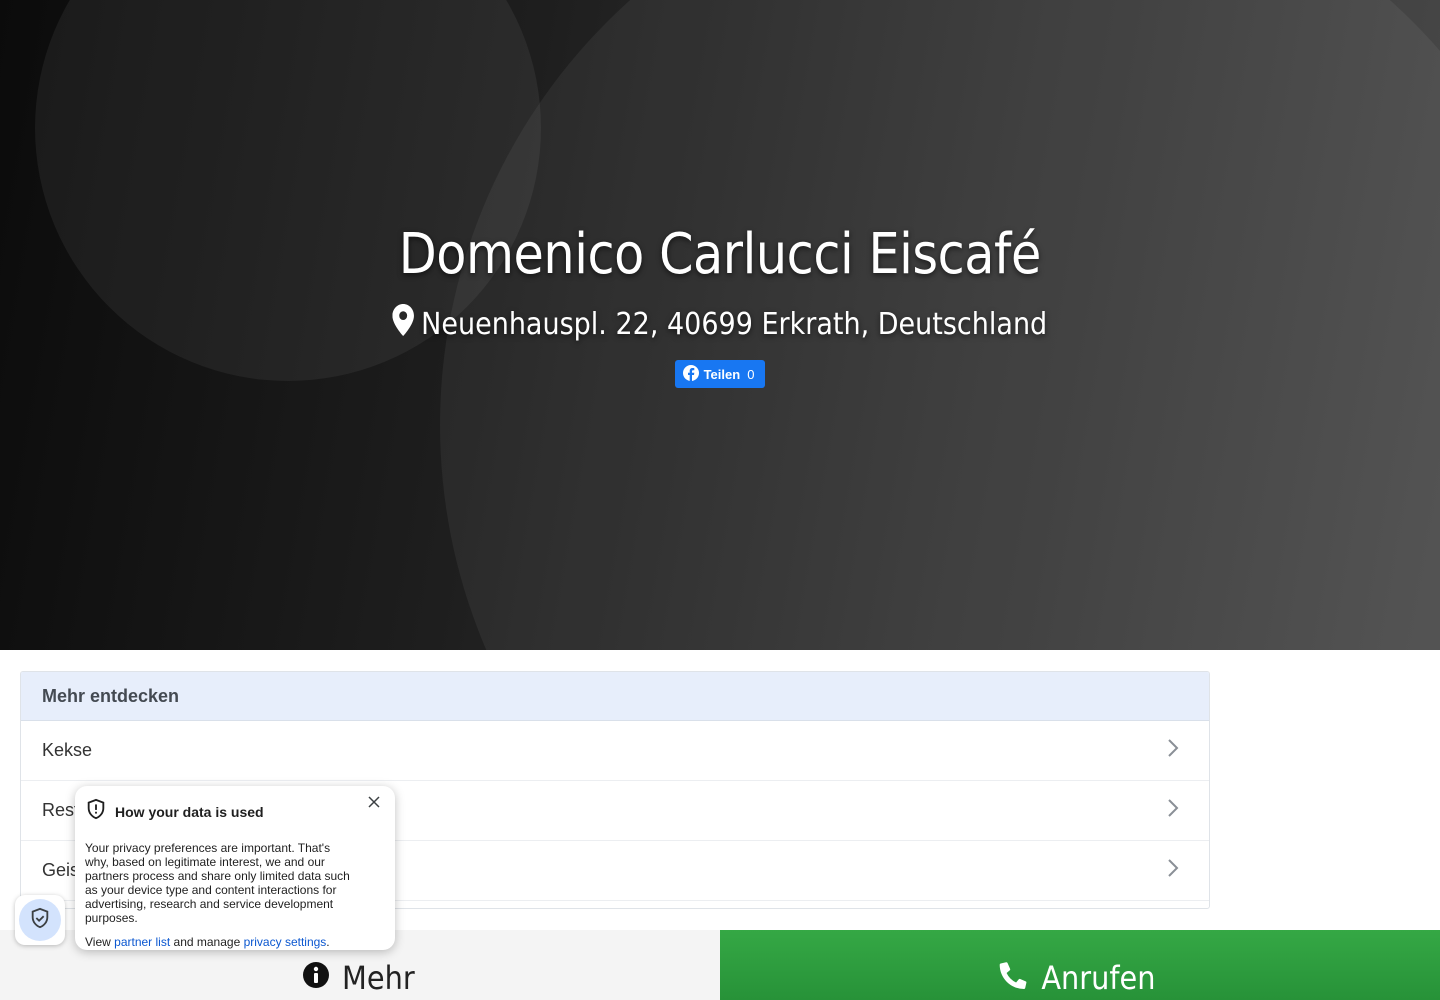 This screenshot has height=1000, width=1440. I want to click on facebook-icon, so click(690, 374).